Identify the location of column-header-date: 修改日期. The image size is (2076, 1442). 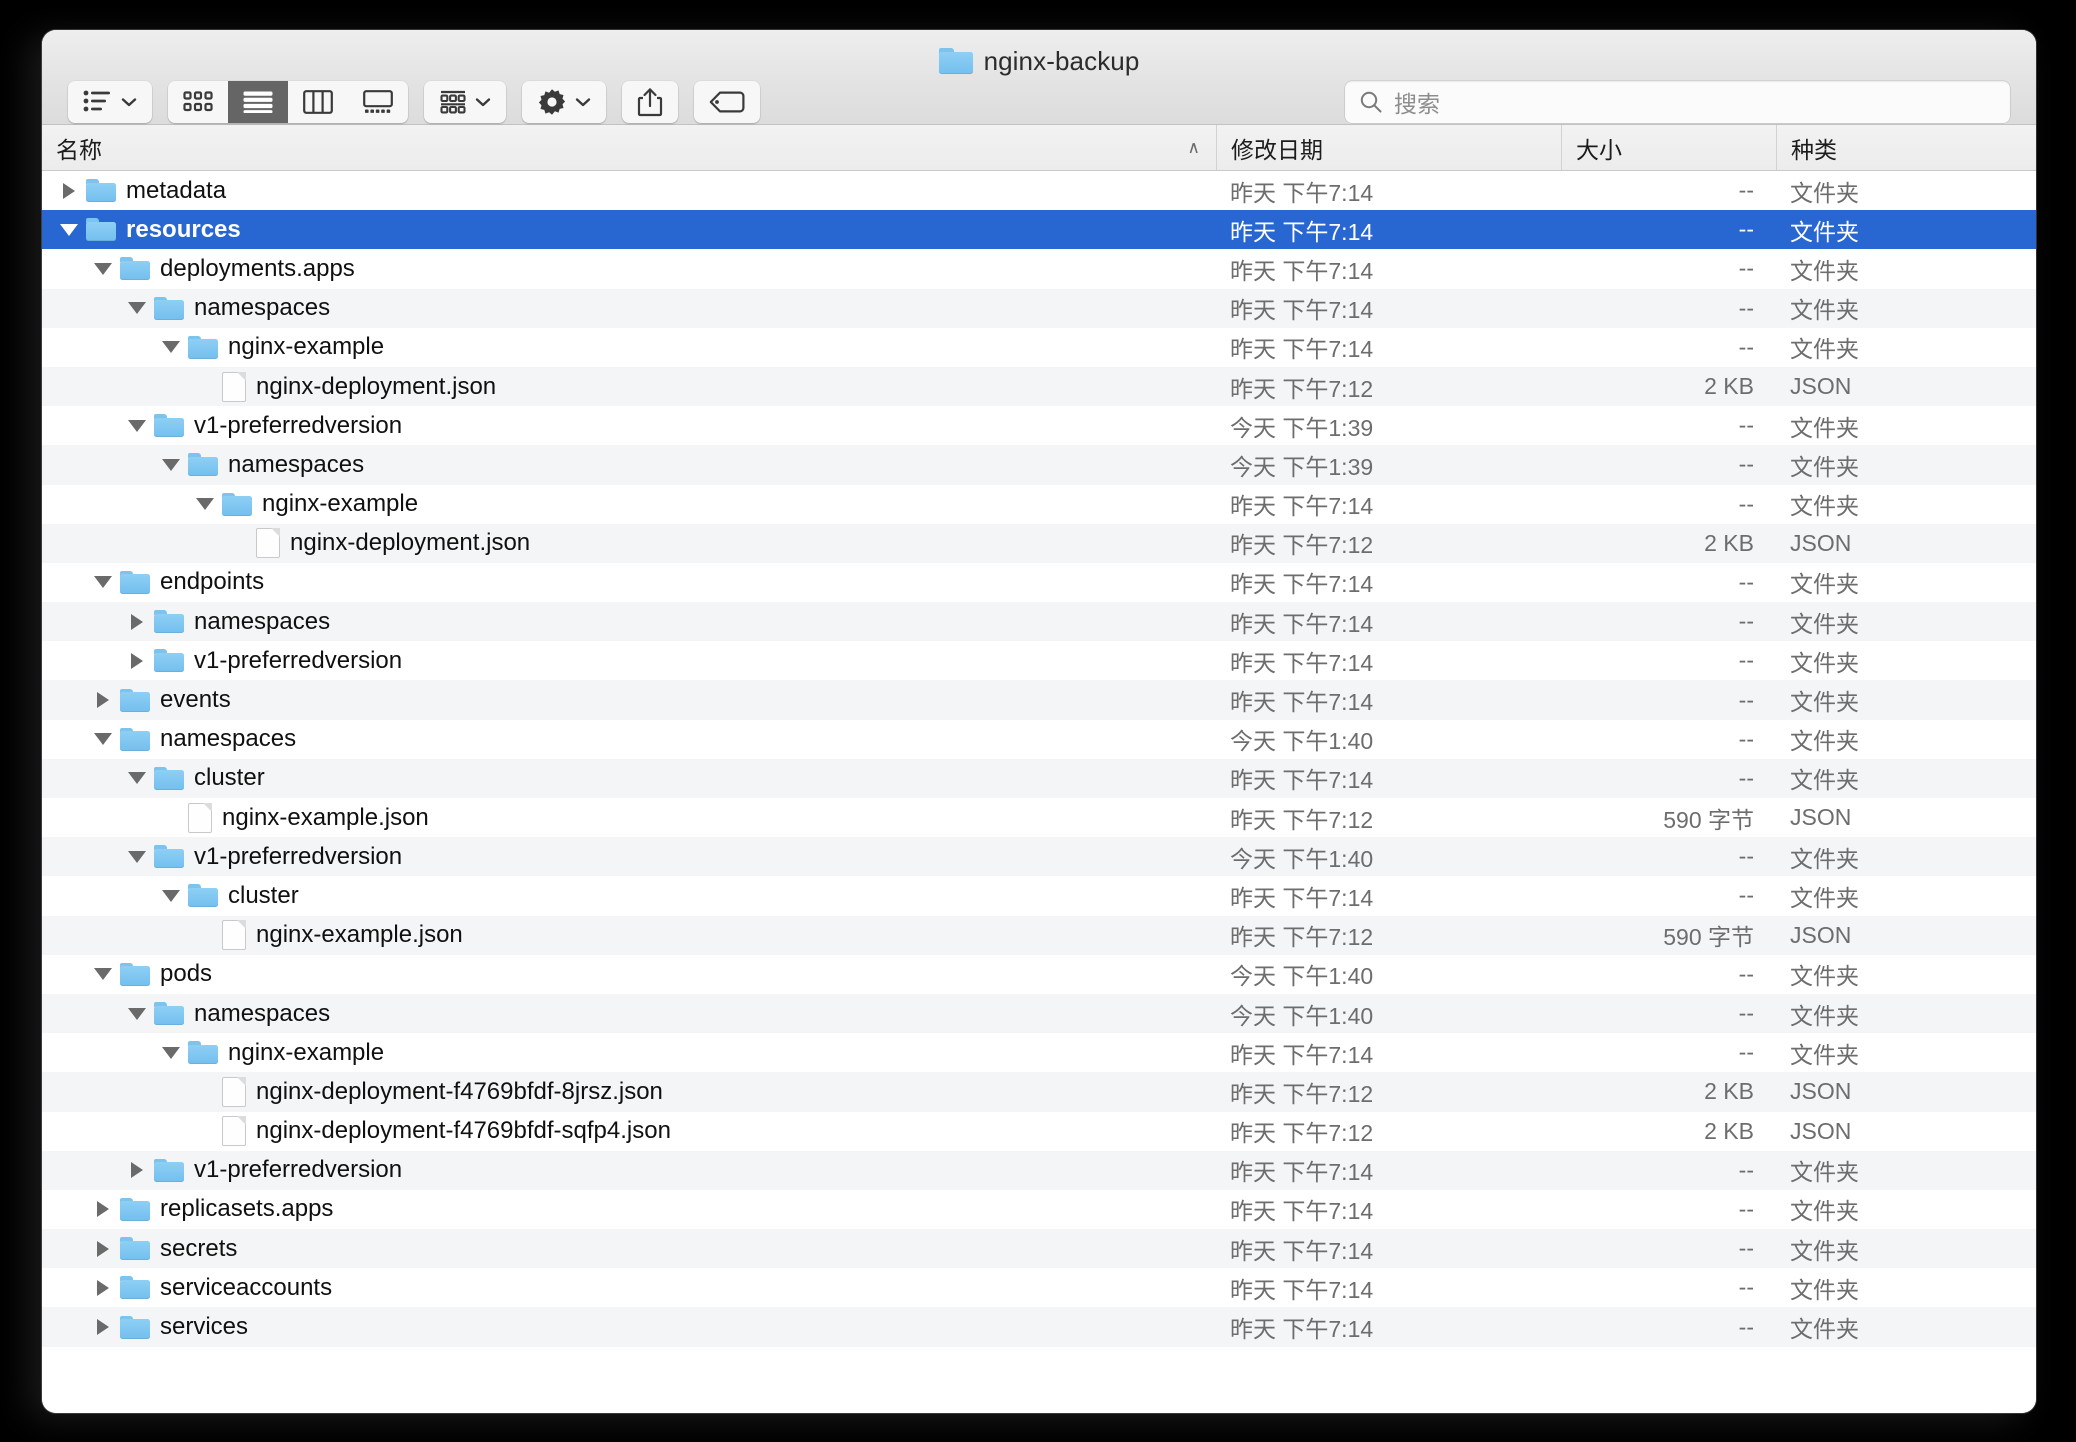
(1388, 147).